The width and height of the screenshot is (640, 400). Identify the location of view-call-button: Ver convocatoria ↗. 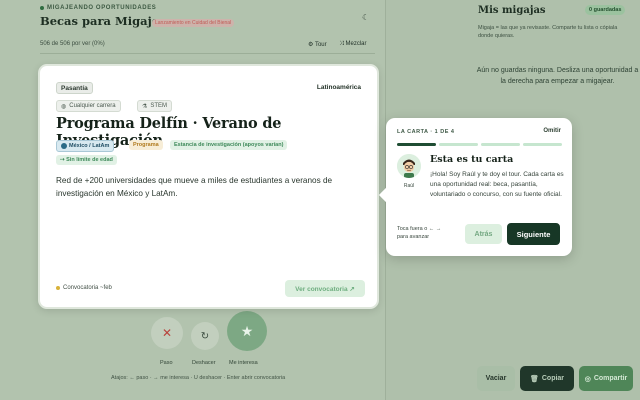
(325, 288).